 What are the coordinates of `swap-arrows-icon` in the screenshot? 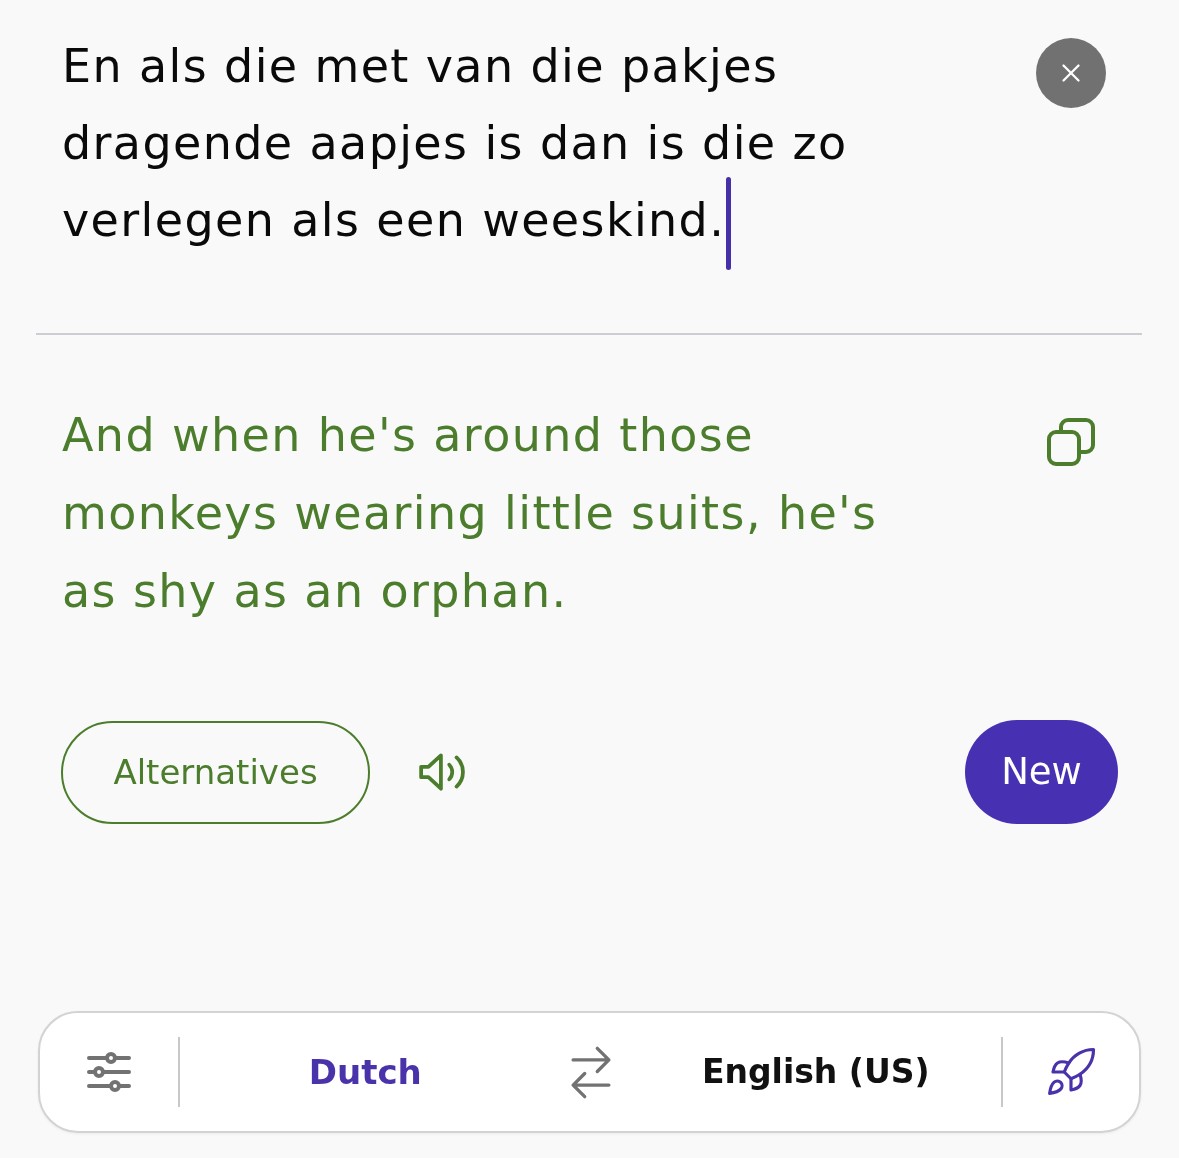 It's located at (590, 1072).